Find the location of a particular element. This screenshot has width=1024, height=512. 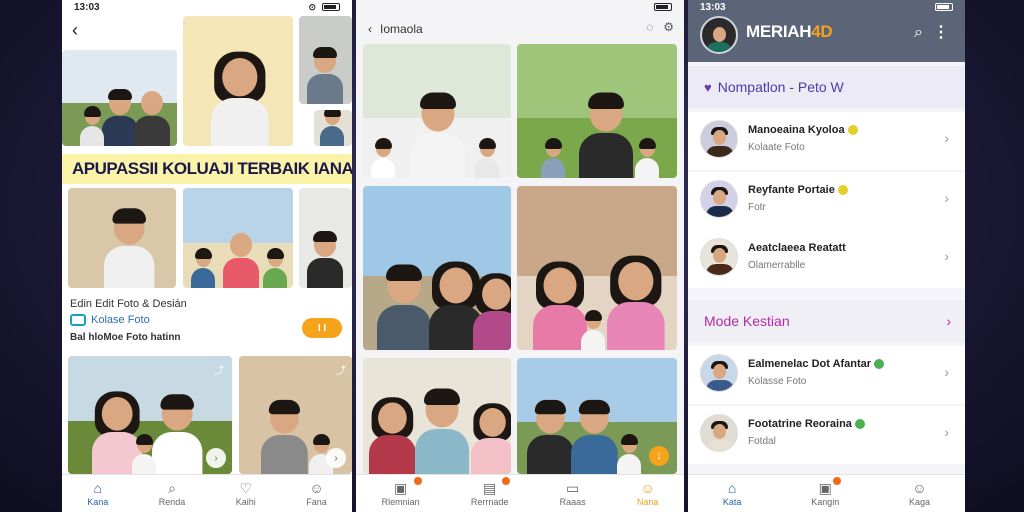

nav-favorites: ♡ Kaihi is located at coordinates (246, 494).